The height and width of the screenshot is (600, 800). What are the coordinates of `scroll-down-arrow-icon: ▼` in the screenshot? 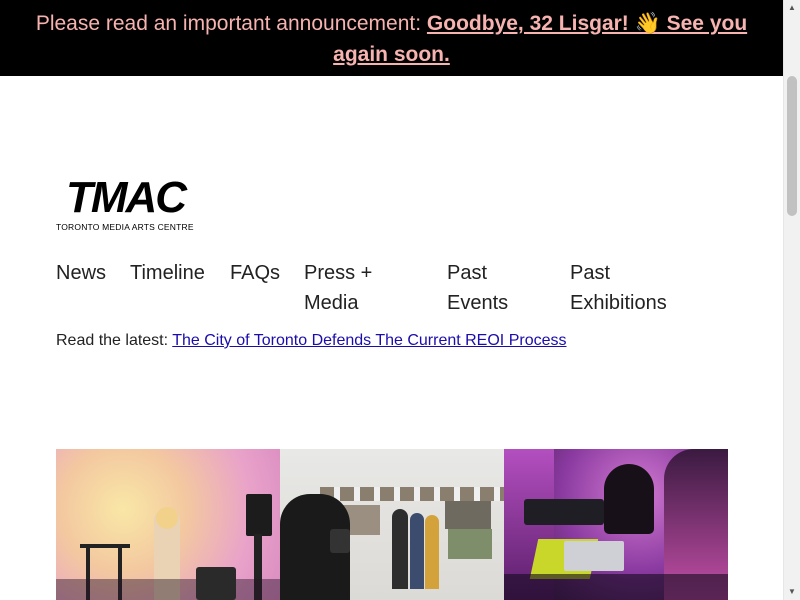 It's located at (792, 592).